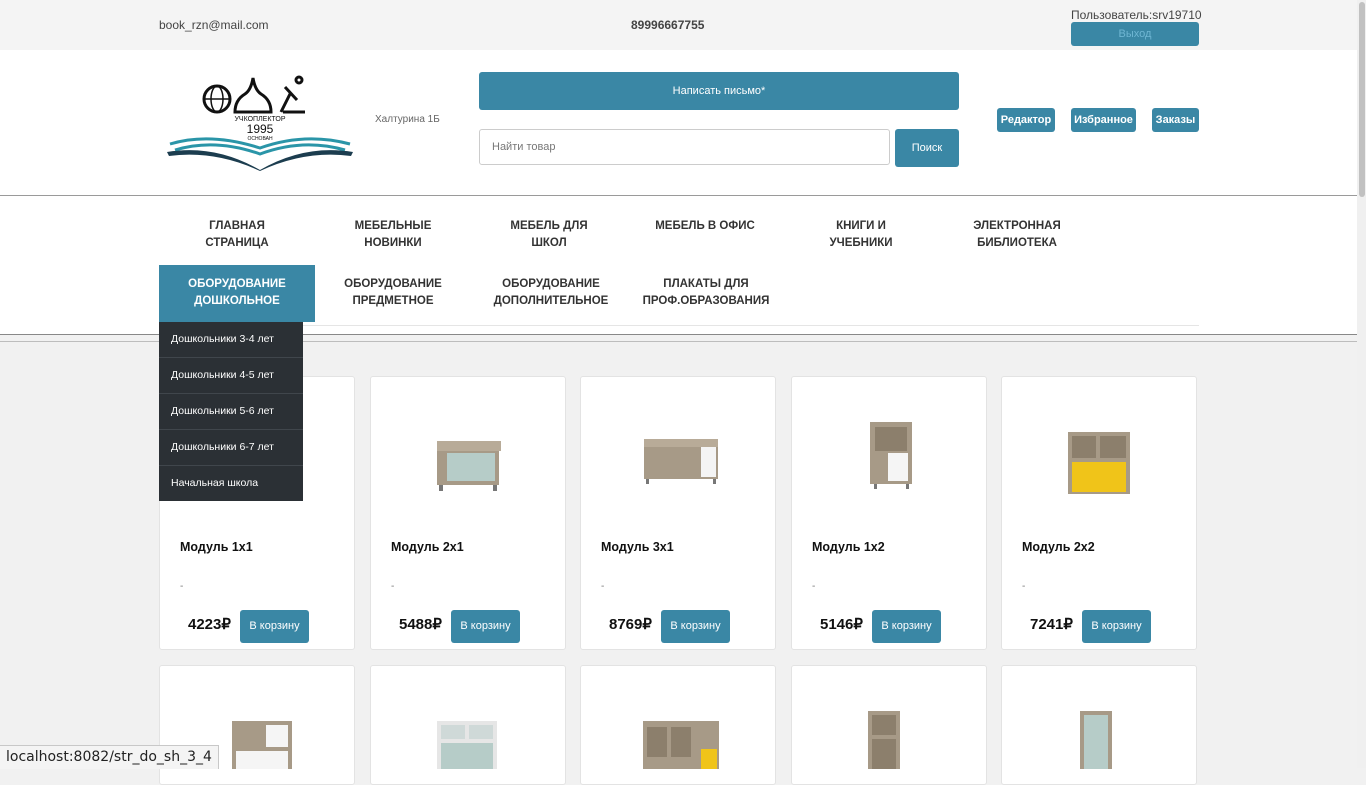 The width and height of the screenshot is (1366, 785). I want to click on product-price: 8769₽, so click(630, 624).